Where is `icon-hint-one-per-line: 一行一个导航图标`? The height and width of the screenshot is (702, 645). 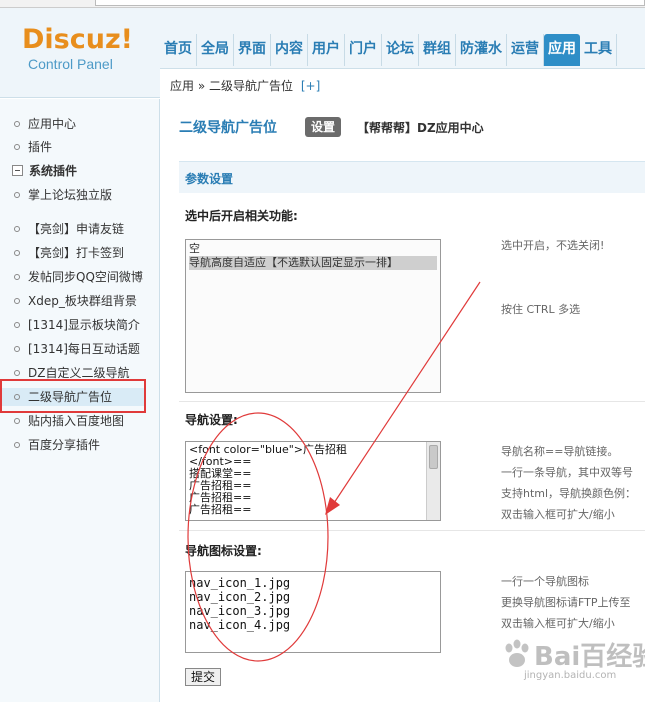
icon-hint-one-per-line: 一行一个导航图标 is located at coordinates (545, 581).